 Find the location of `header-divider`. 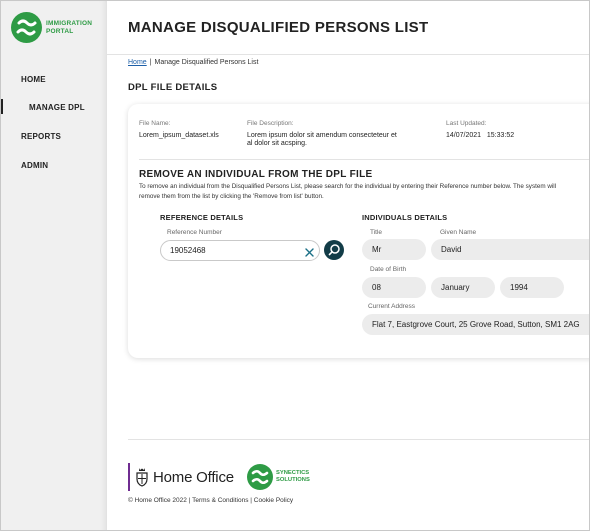

header-divider is located at coordinates (348, 54).